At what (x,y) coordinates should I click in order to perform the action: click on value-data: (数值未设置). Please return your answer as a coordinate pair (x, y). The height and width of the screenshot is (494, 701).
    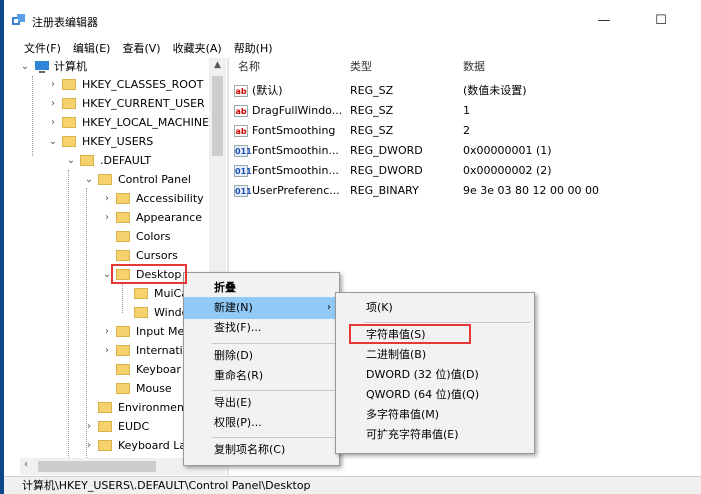
    Looking at the image, I should click on (495, 90).